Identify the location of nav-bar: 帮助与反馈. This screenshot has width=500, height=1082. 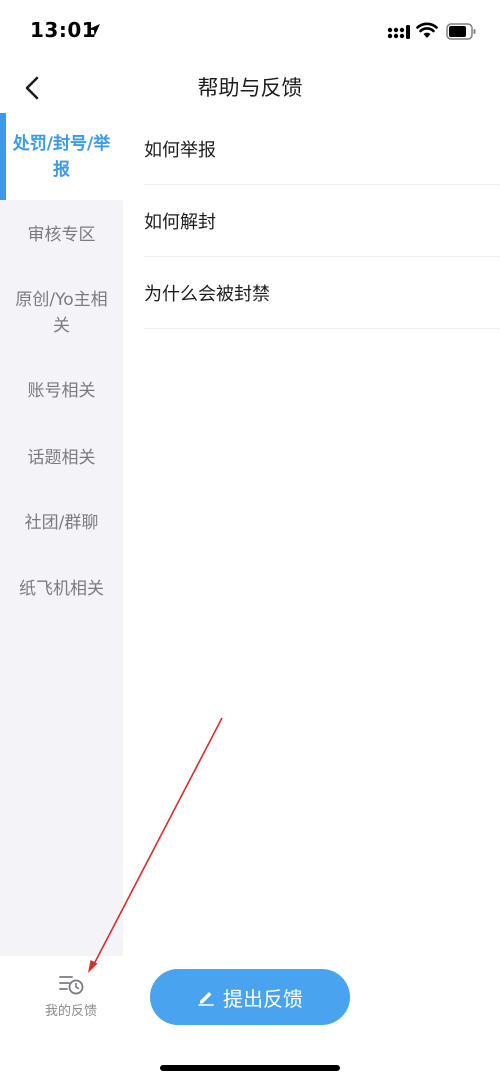
(250, 88).